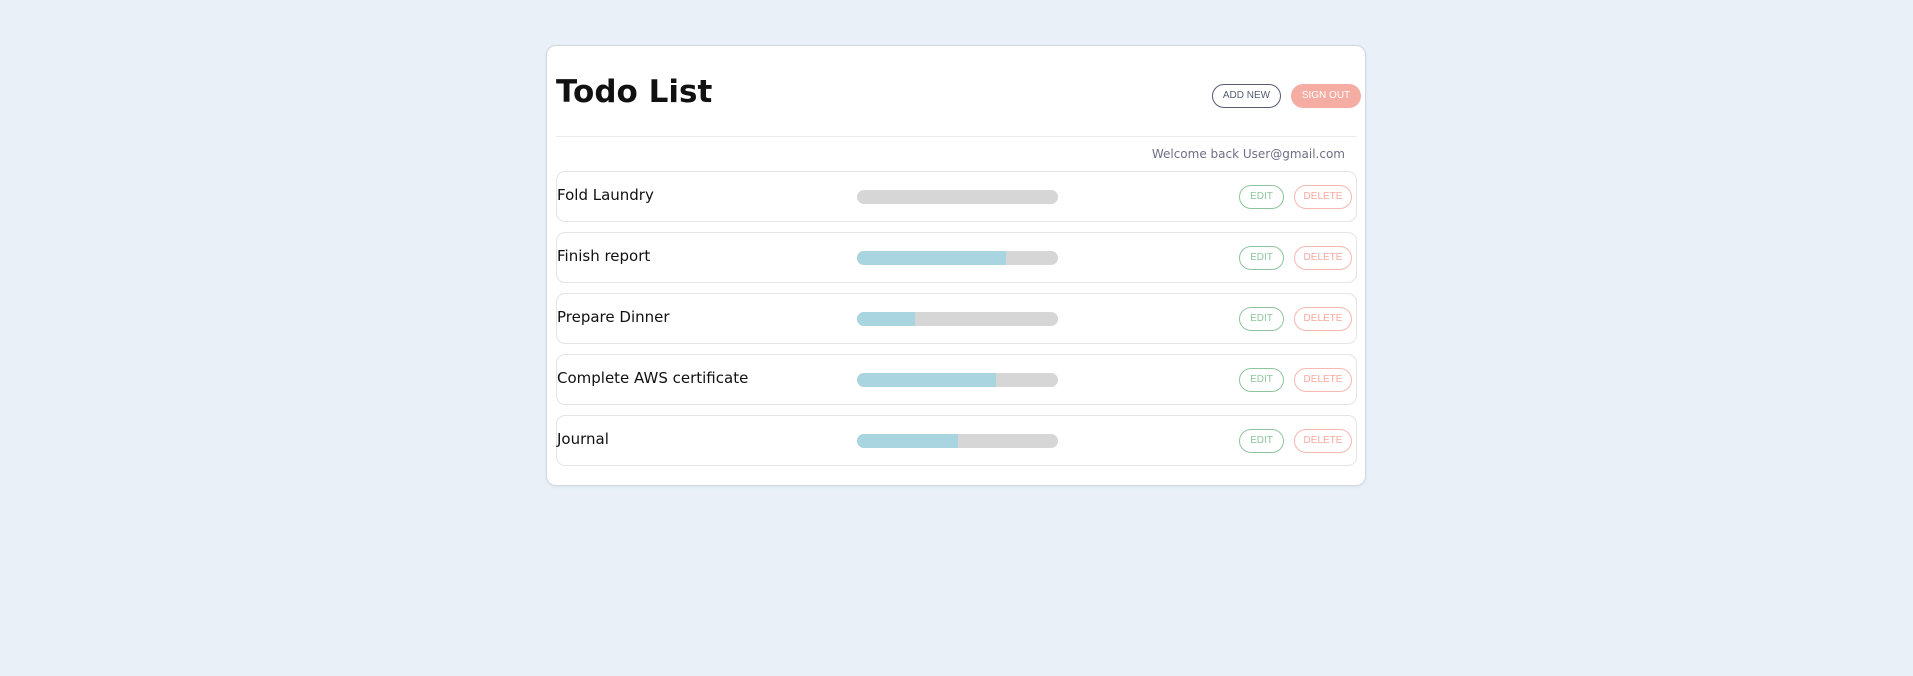 The height and width of the screenshot is (676, 1913). Describe the element at coordinates (1248, 154) in the screenshot. I see `welcome-message: Welcome back User@gmail.com` at that location.